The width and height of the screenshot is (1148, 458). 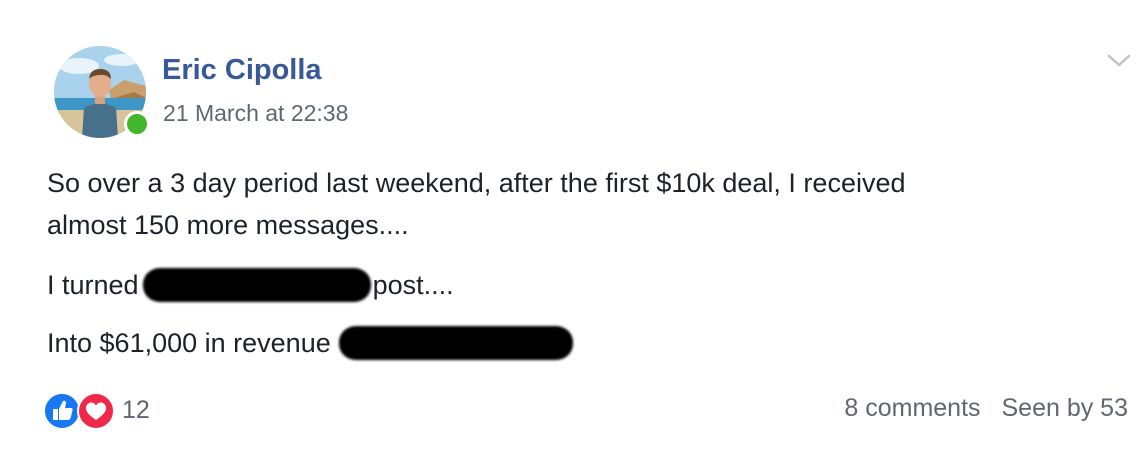 I want to click on post-stats: 8 comments Seen by 53, so click(x=986, y=408).